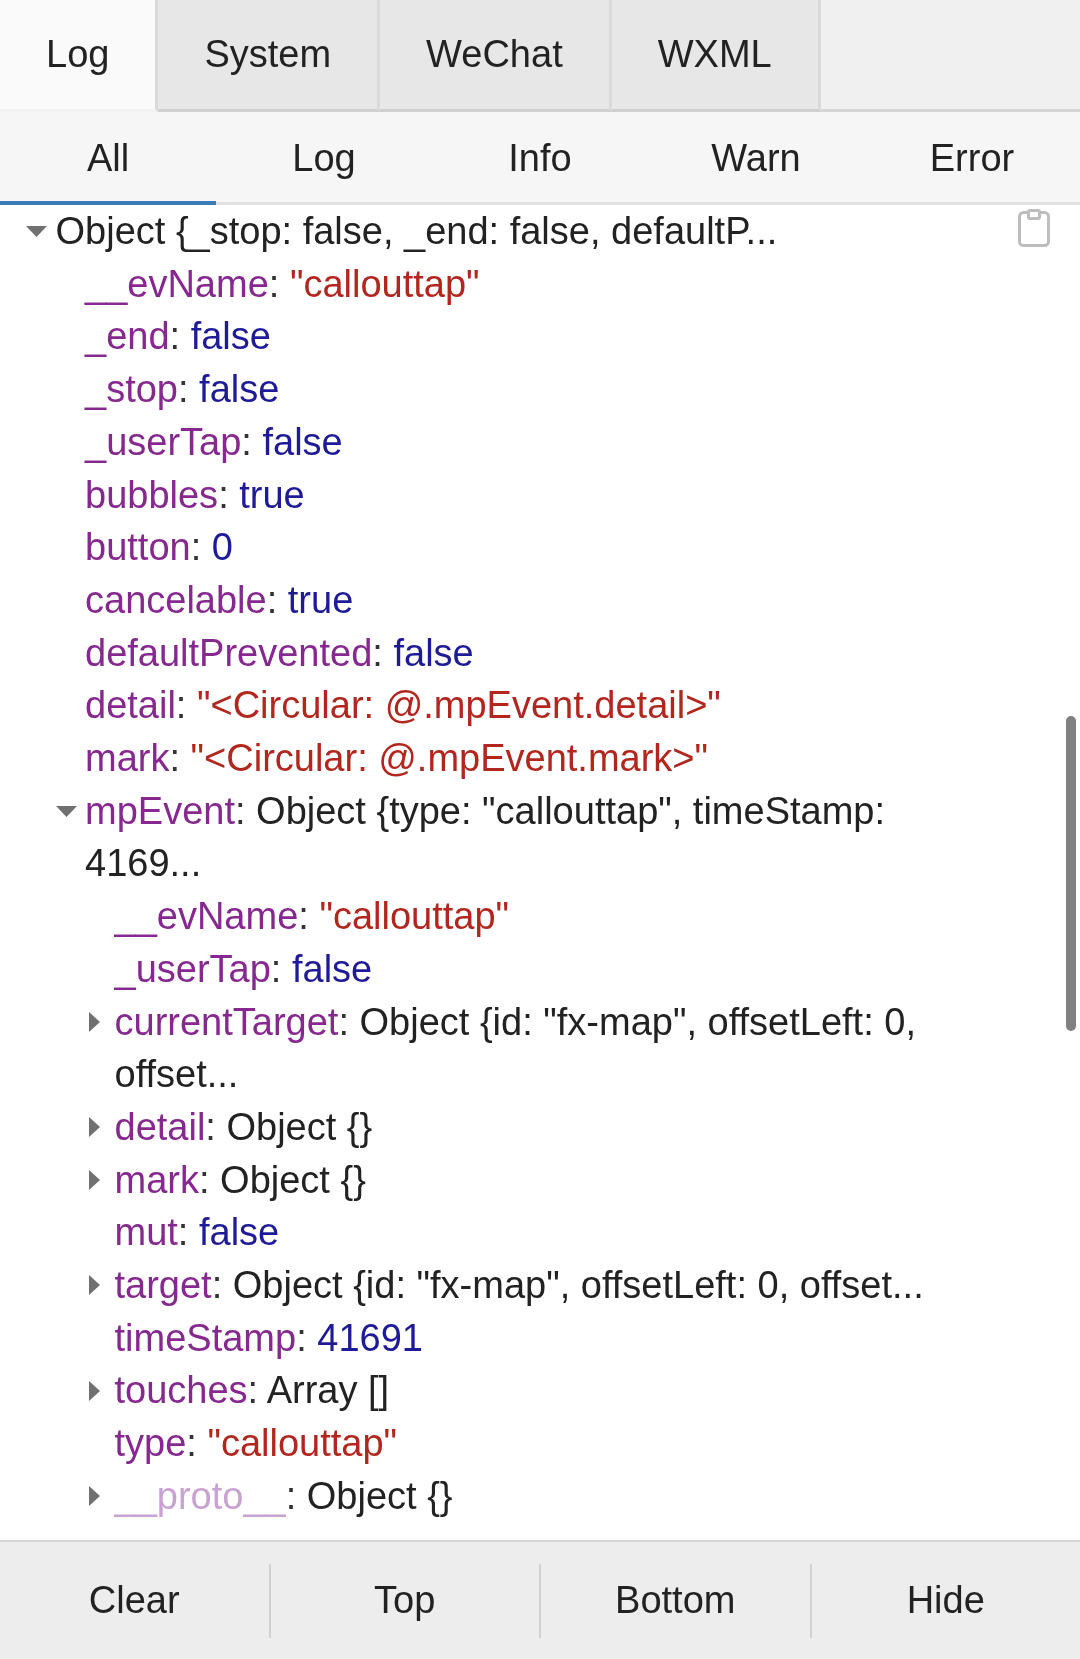 Image resolution: width=1080 pixels, height=1659 pixels. Describe the element at coordinates (244, 1127) in the screenshot. I see `property-entry: detail: Object {}` at that location.